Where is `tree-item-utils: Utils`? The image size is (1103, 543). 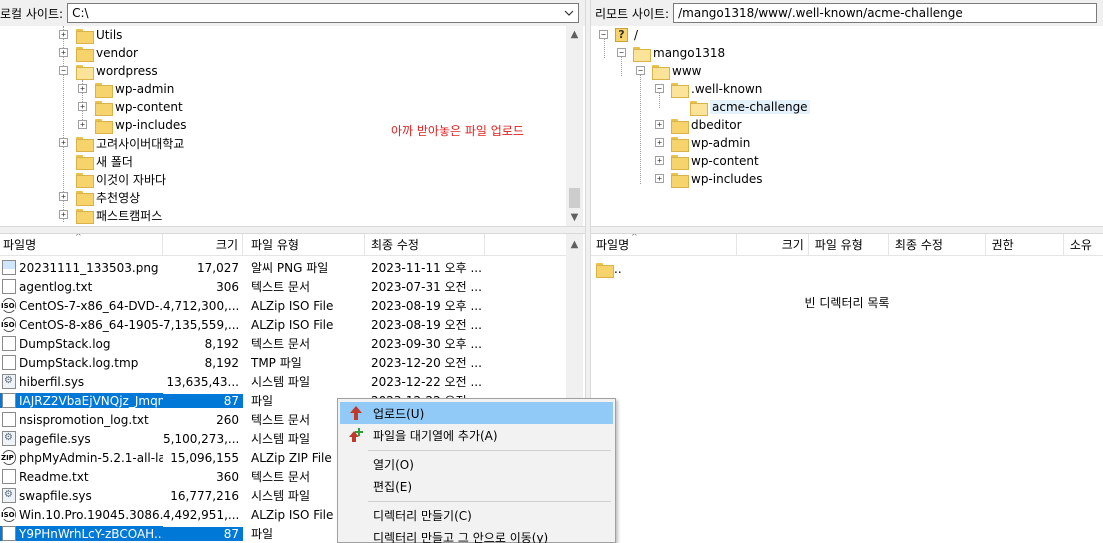 tree-item-utils: Utils is located at coordinates (99, 35).